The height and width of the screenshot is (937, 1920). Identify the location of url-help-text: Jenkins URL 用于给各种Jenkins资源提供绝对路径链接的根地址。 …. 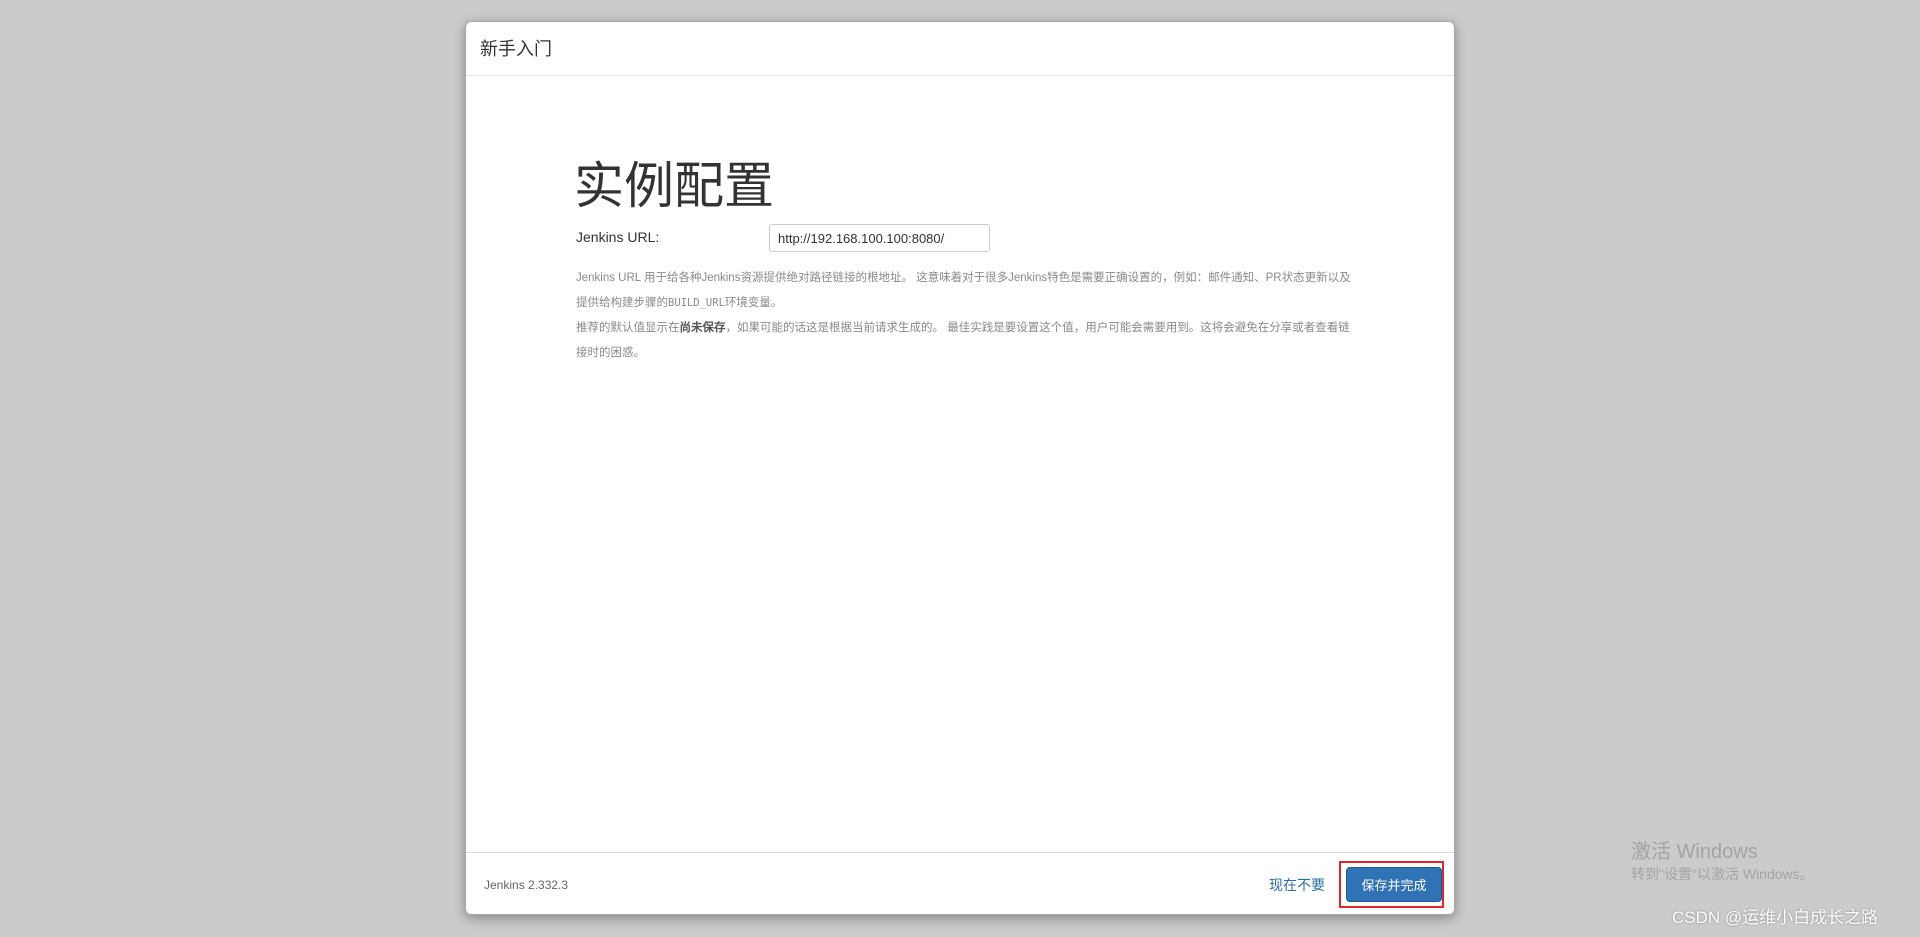
(963, 316).